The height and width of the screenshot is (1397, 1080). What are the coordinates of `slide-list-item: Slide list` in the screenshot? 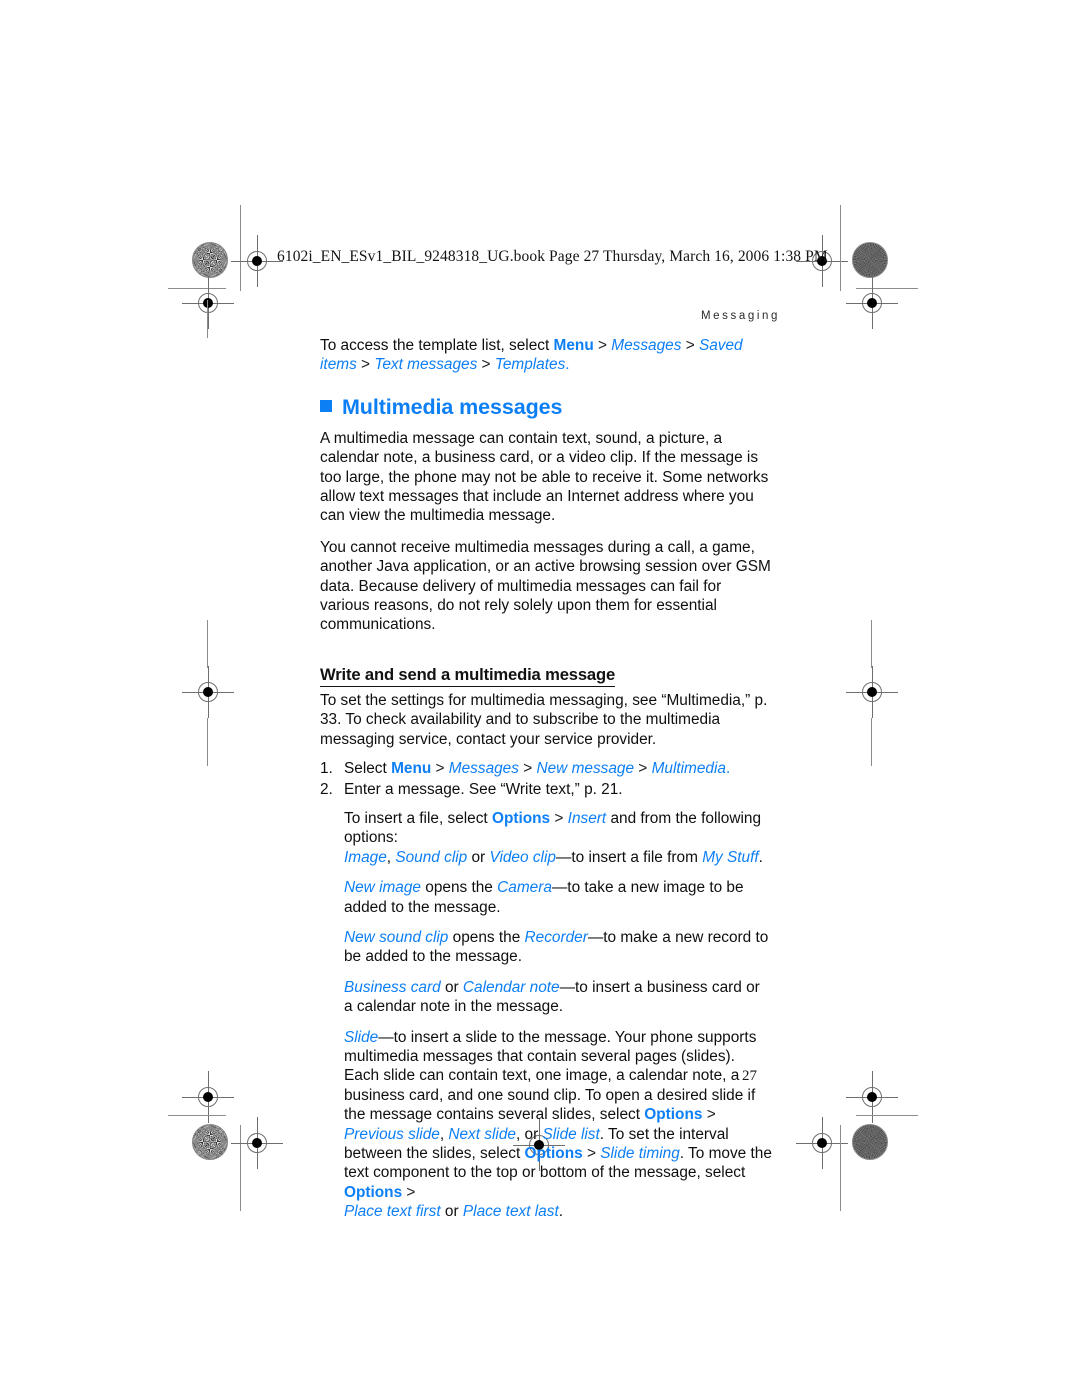 It's located at (571, 1134).